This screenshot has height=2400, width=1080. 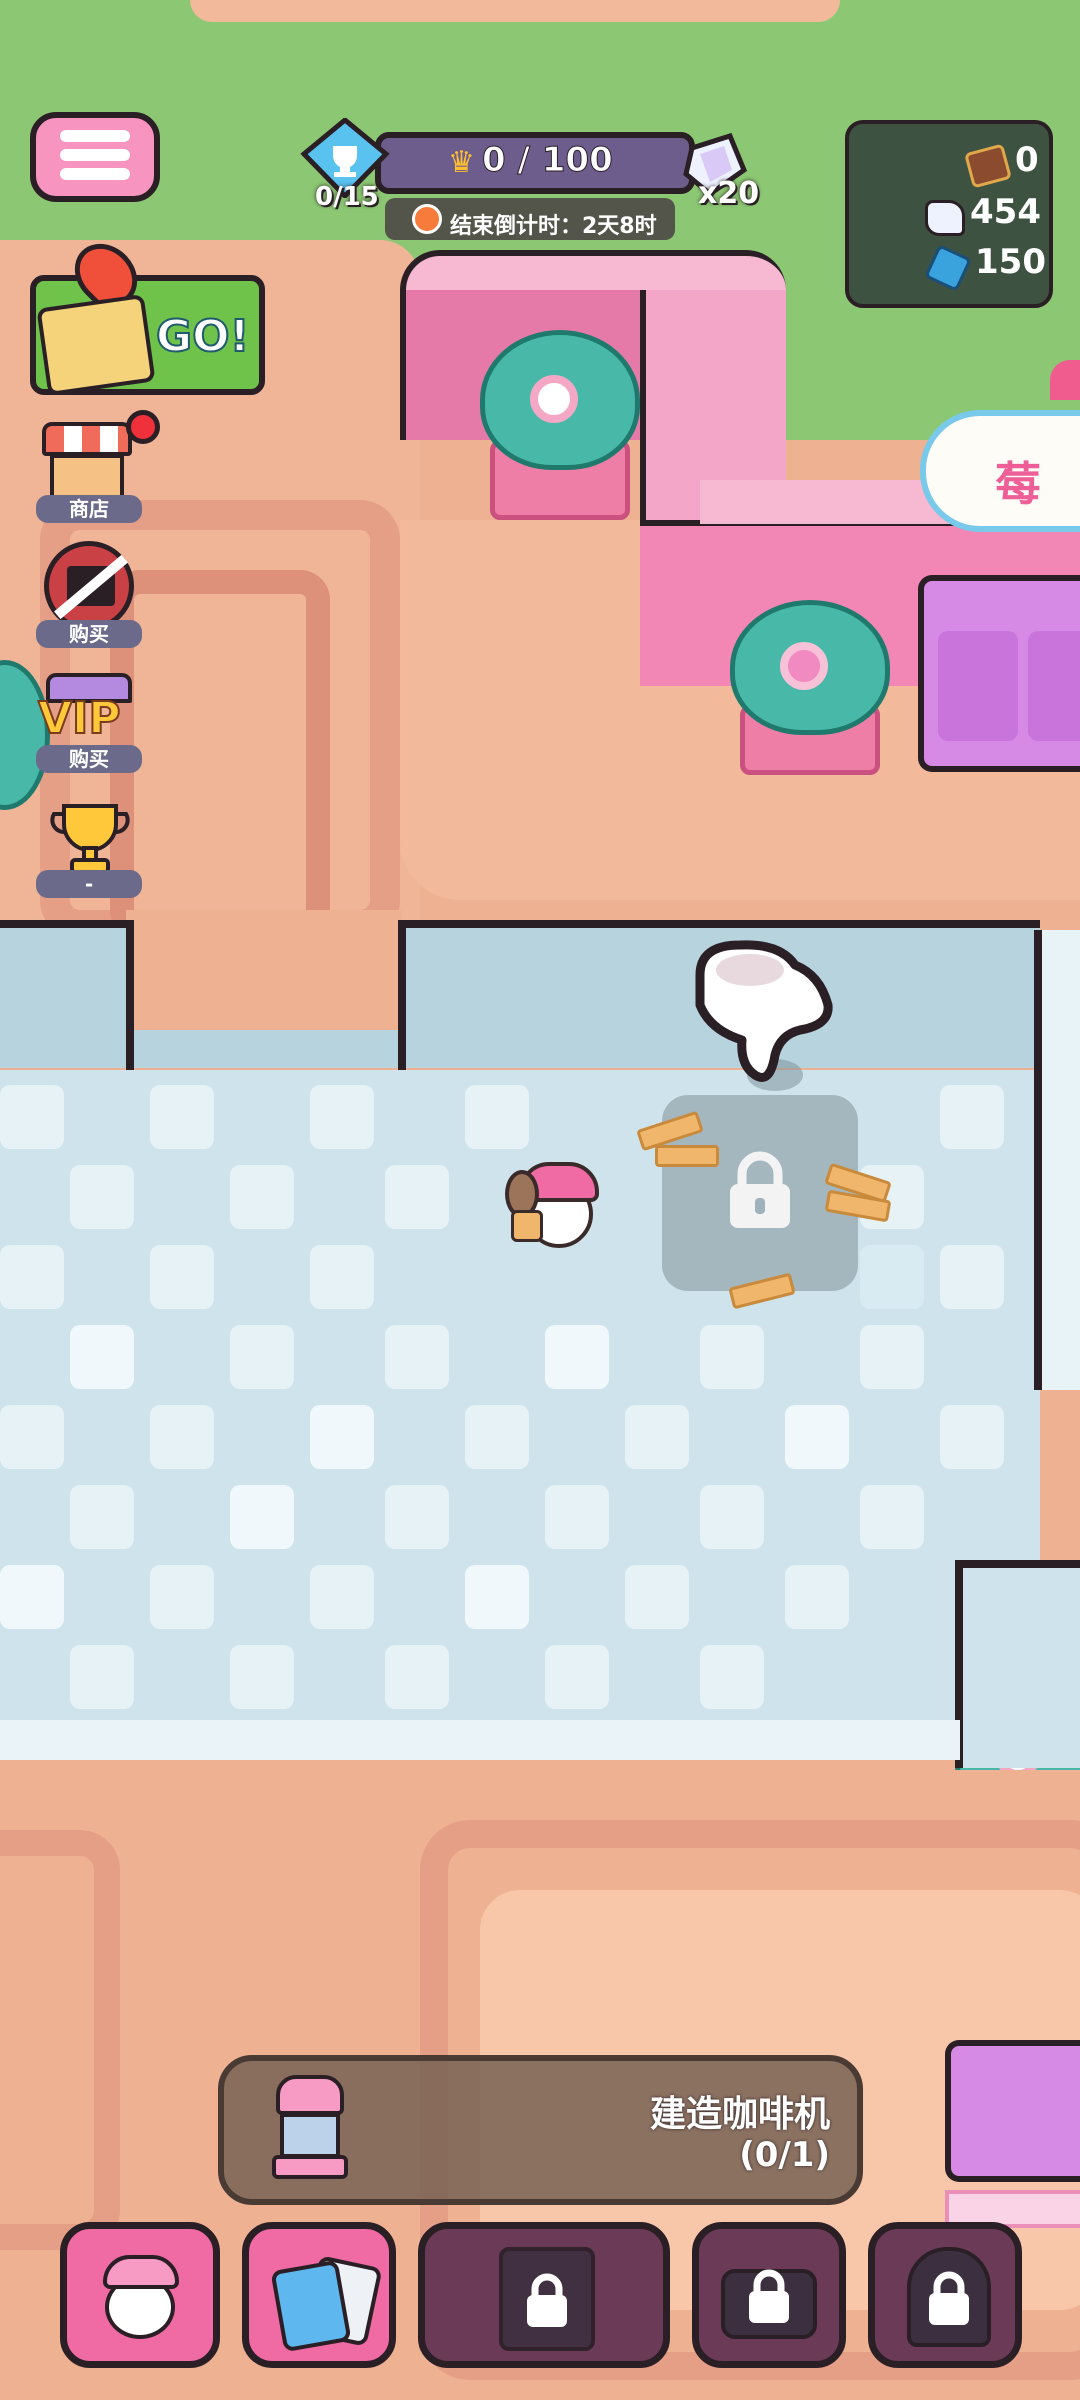 What do you see at coordinates (203, 336) in the screenshot?
I see `go-label: GO!` at bounding box center [203, 336].